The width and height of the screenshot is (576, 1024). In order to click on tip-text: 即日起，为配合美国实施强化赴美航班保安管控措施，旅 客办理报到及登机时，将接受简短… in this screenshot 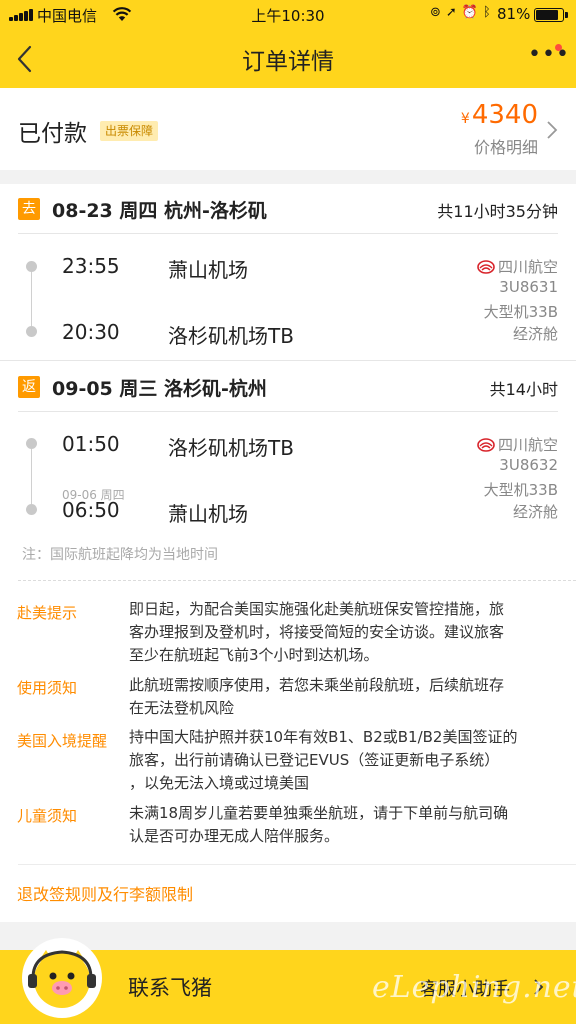, I will do `click(317, 632)`.